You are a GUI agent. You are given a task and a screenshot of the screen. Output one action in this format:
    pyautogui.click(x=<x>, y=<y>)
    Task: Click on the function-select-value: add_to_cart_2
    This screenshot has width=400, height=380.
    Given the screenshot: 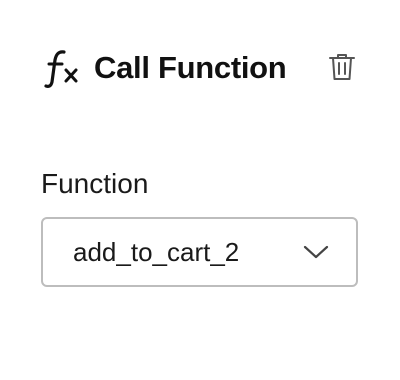 What is the action you would take?
    pyautogui.click(x=156, y=251)
    